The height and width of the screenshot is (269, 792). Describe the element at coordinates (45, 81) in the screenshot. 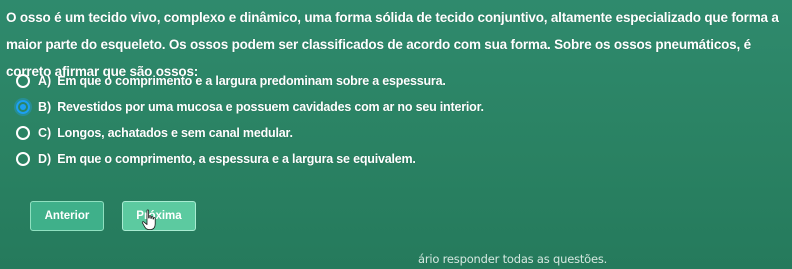

I see `option-a-letter: A)` at that location.